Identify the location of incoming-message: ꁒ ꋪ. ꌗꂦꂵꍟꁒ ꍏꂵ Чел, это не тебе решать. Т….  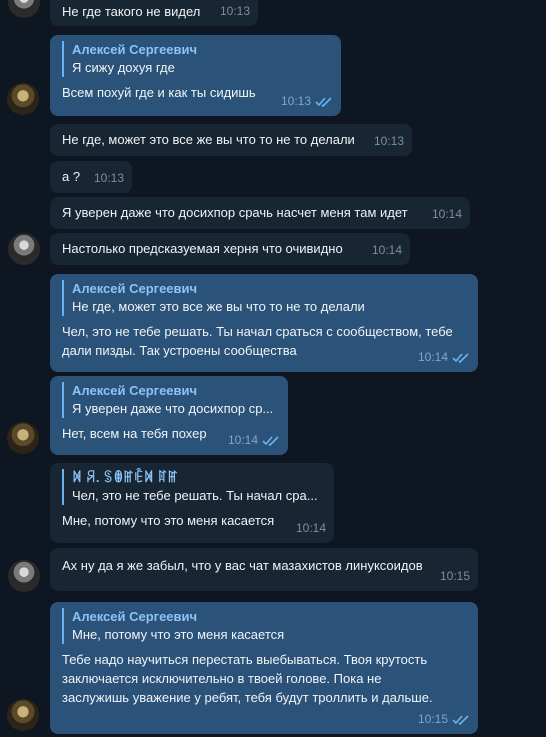
(192, 503).